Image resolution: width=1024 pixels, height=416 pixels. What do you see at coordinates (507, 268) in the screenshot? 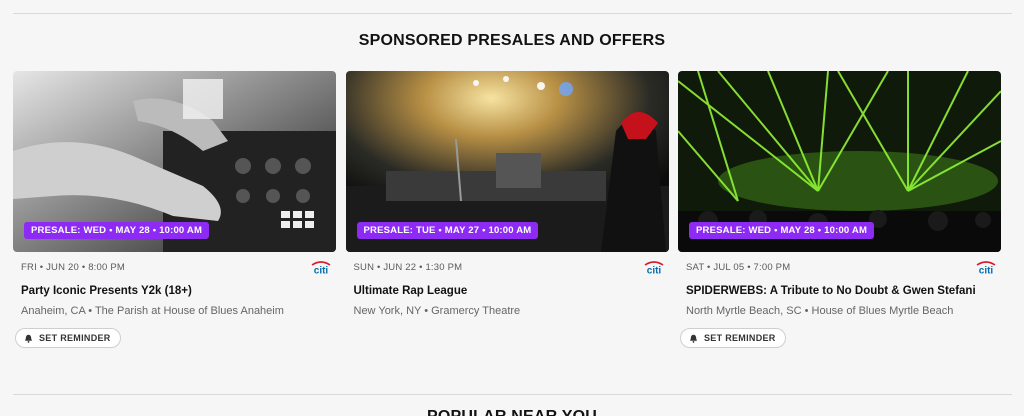
I see `meta-row: SUN • JUN 22 • 1:30 PM citi` at bounding box center [507, 268].